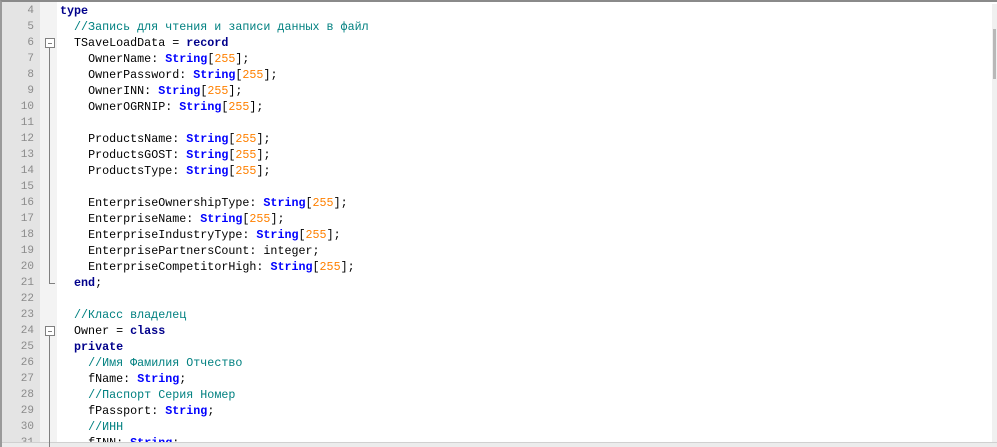 This screenshot has height=447, width=997. Describe the element at coordinates (130, 315) in the screenshot. I see `comment-token: //Класс владелец` at that location.